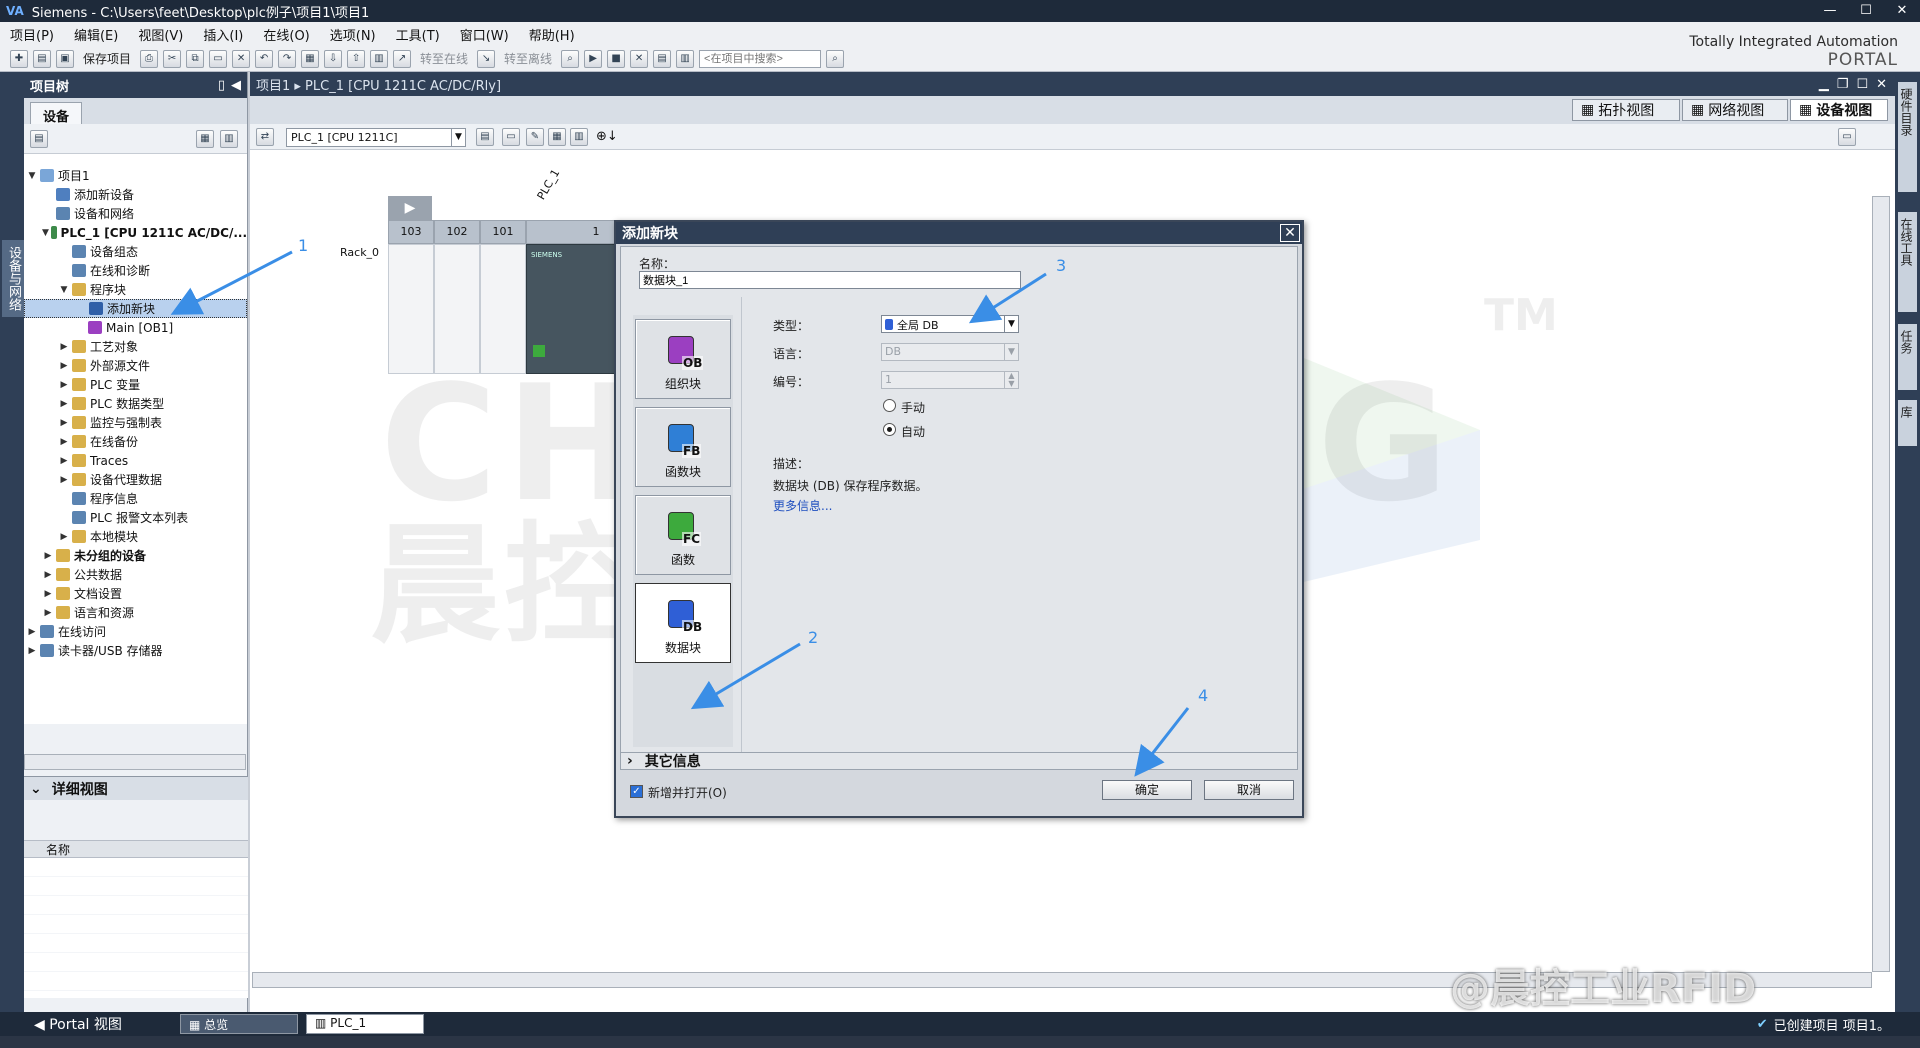 The width and height of the screenshot is (1920, 1048). Describe the element at coordinates (197, 1025) in the screenshot. I see `overview-icon: ▦` at that location.